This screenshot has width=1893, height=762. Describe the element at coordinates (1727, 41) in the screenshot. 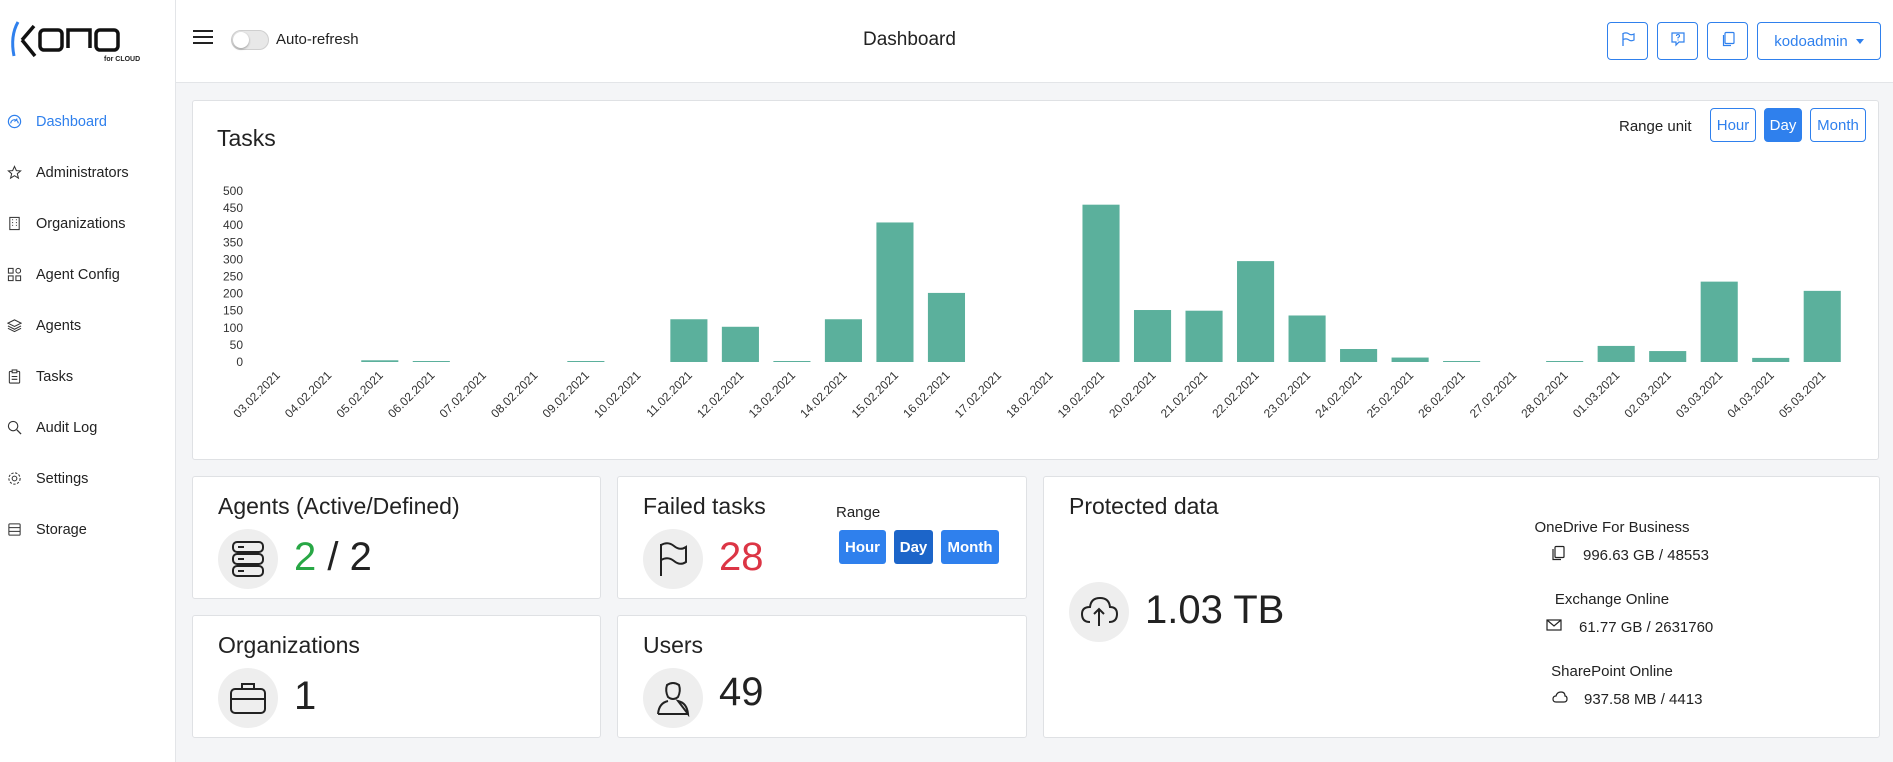

I see `documents-button` at that location.